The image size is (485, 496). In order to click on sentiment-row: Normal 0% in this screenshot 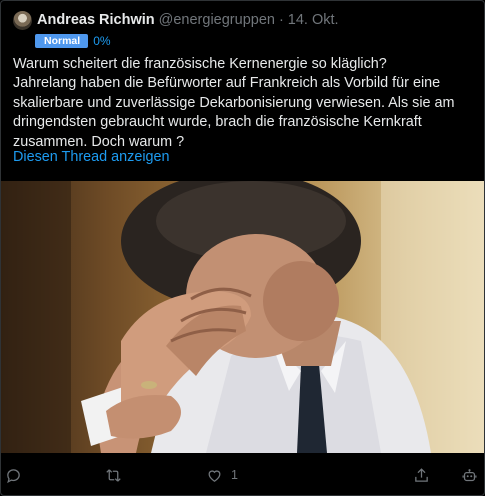, I will do `click(73, 41)`.